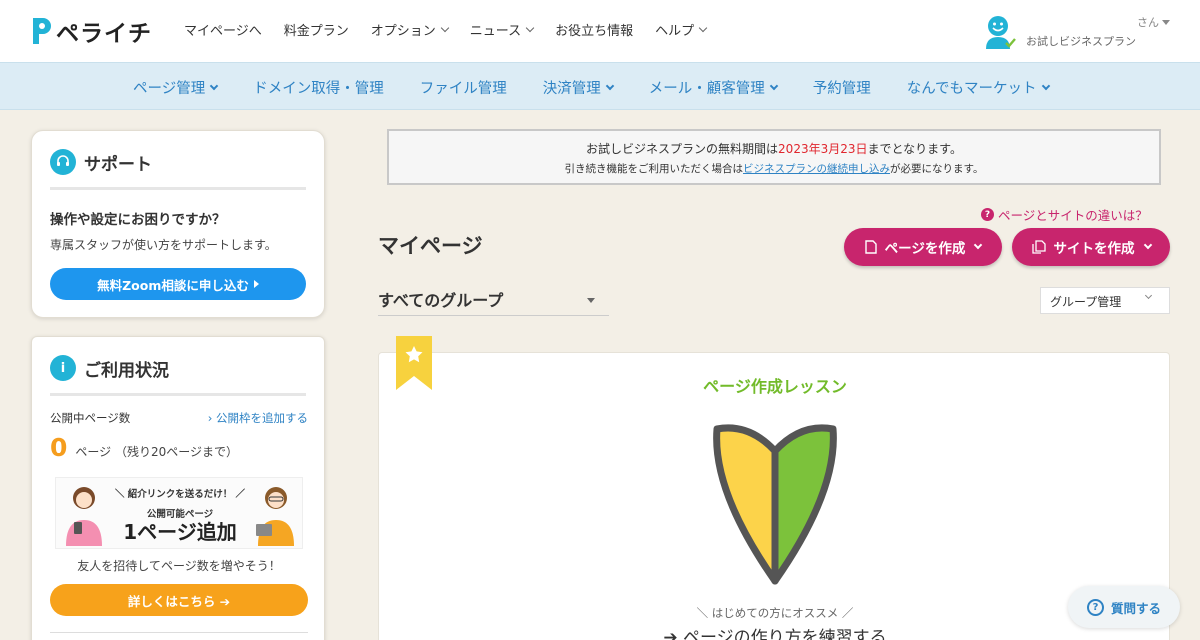  What do you see at coordinates (682, 149) in the screenshot?
I see `notice-text: お試しビジネスプランの無料期間は` at bounding box center [682, 149].